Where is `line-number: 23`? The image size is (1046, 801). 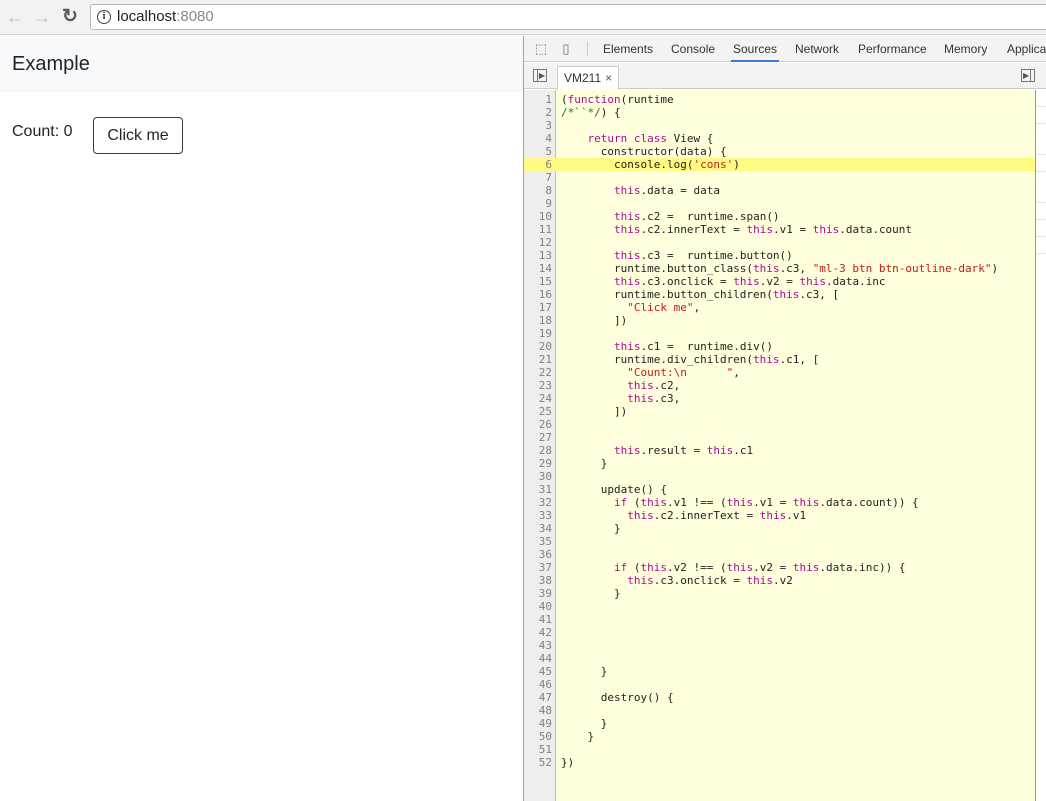
line-number: 23 is located at coordinates (538, 385).